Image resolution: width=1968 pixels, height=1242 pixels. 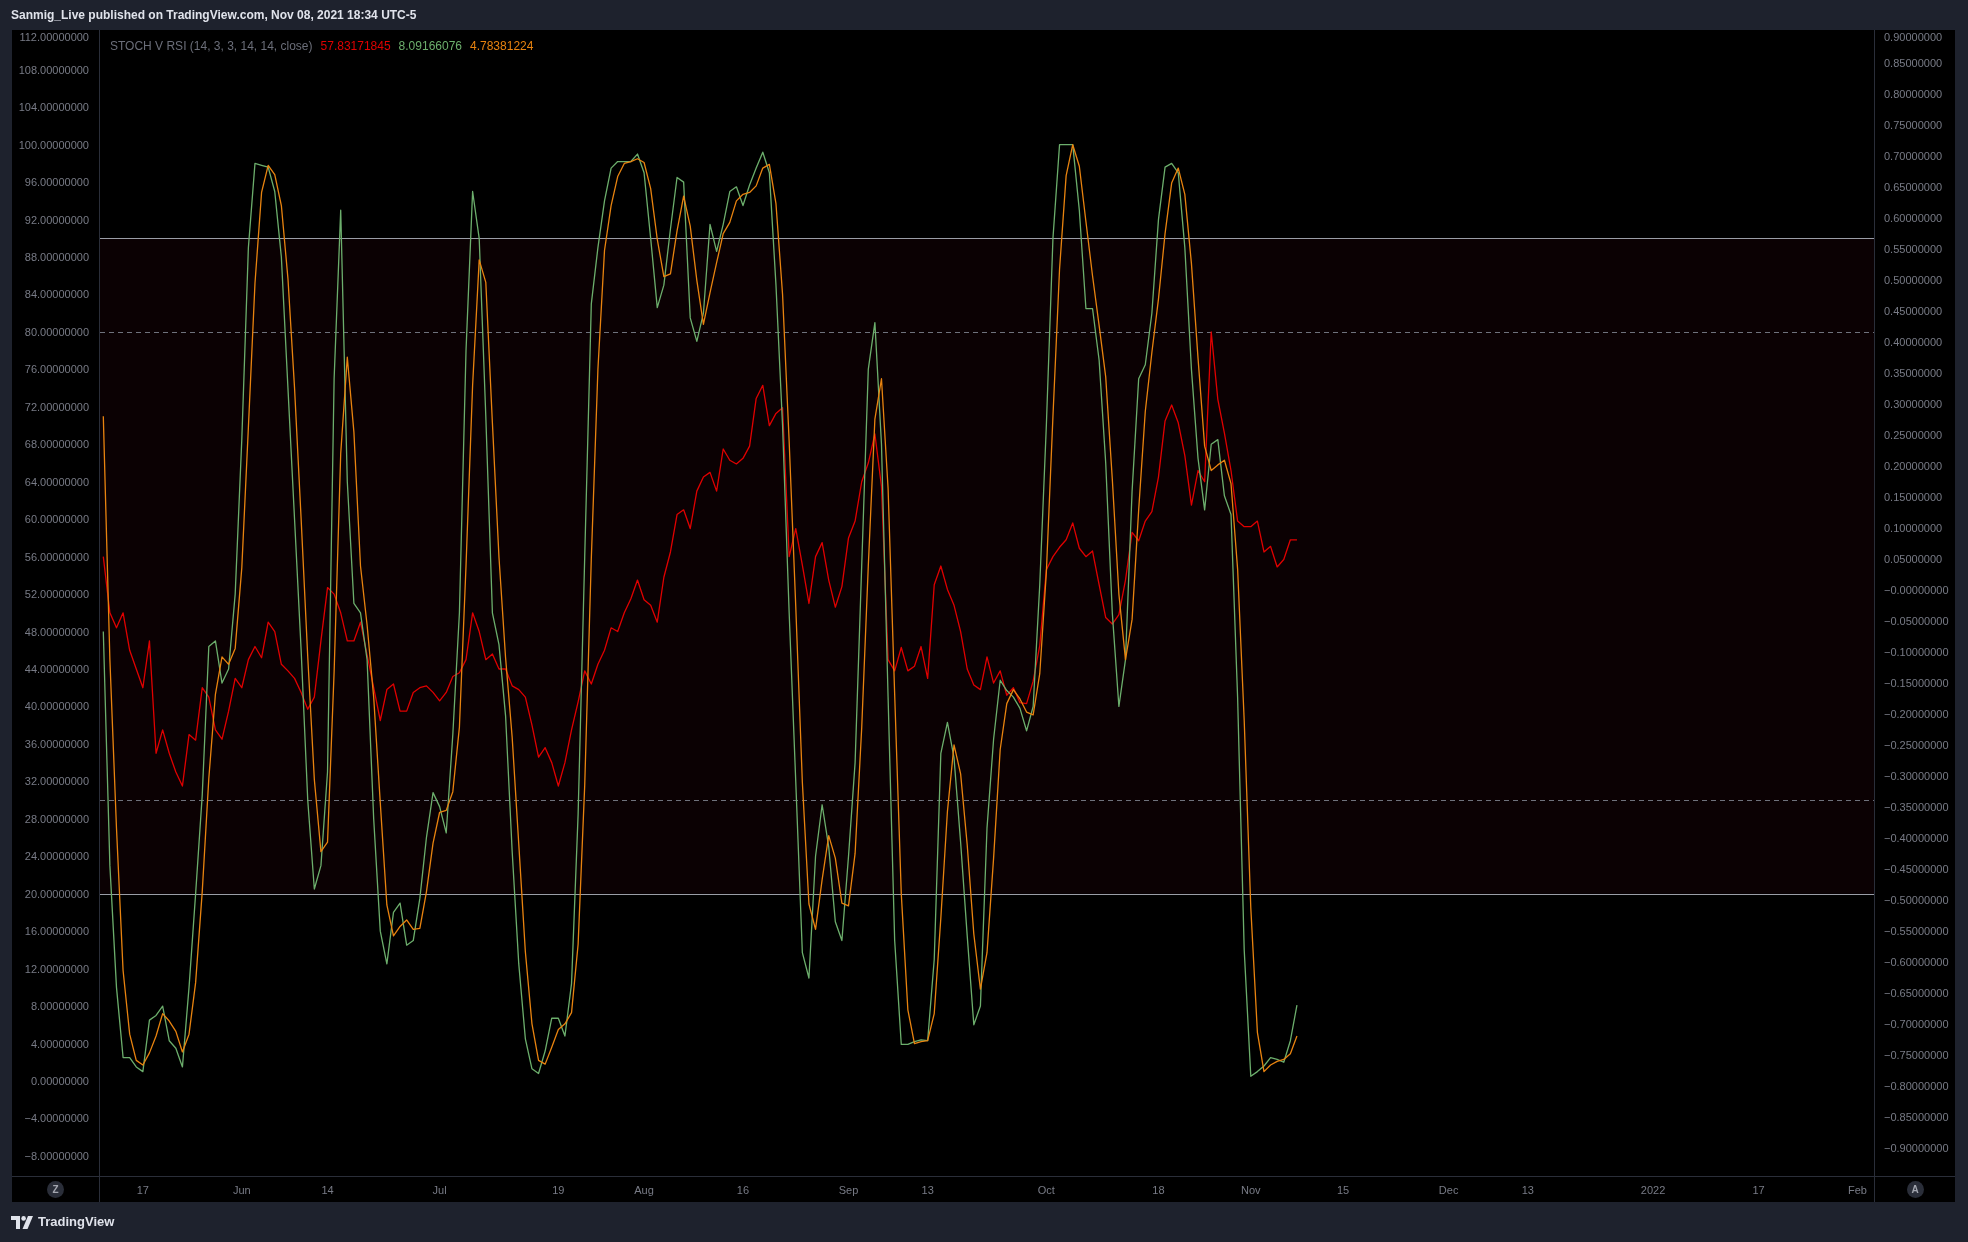 I want to click on y-axis-label: −0.40000000, so click(x=1916, y=838).